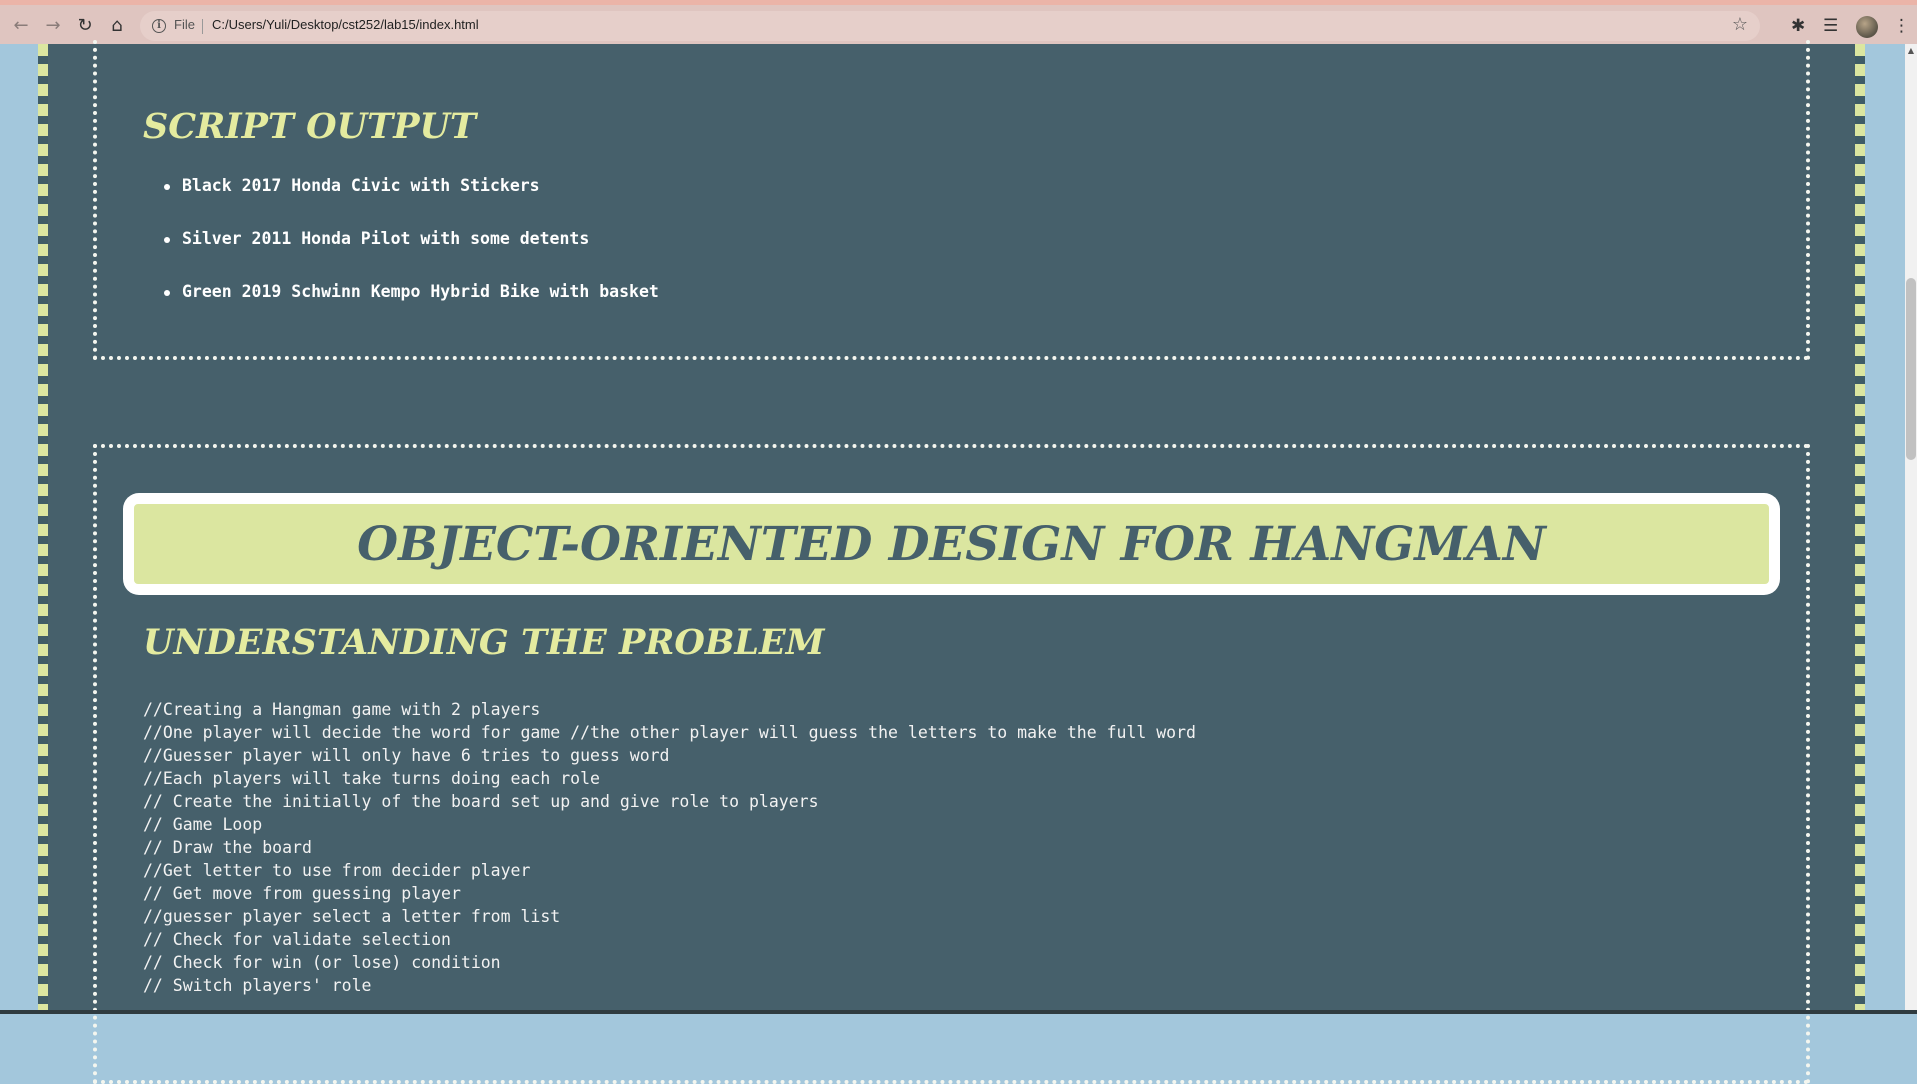 This screenshot has height=1084, width=1917. What do you see at coordinates (203, 824) in the screenshot?
I see `code-line: // Game Loop` at bounding box center [203, 824].